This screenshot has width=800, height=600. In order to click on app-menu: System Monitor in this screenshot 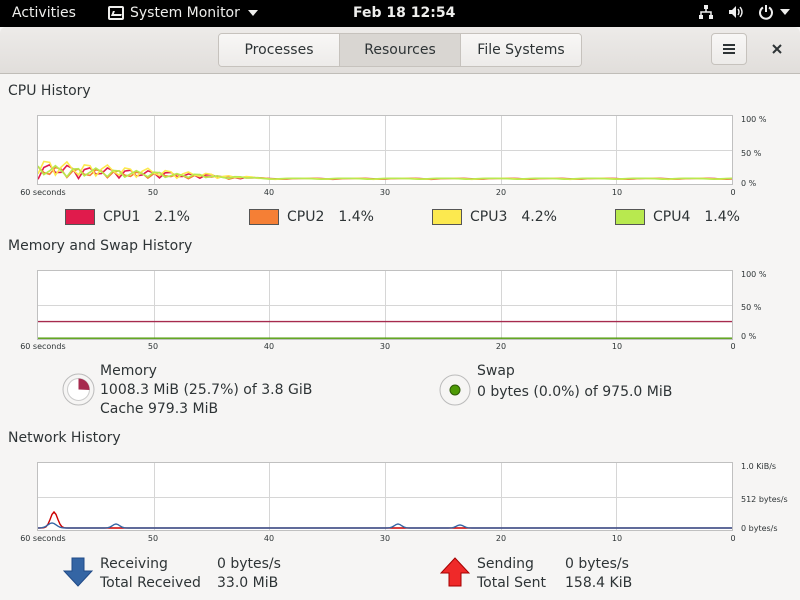, I will do `click(183, 13)`.